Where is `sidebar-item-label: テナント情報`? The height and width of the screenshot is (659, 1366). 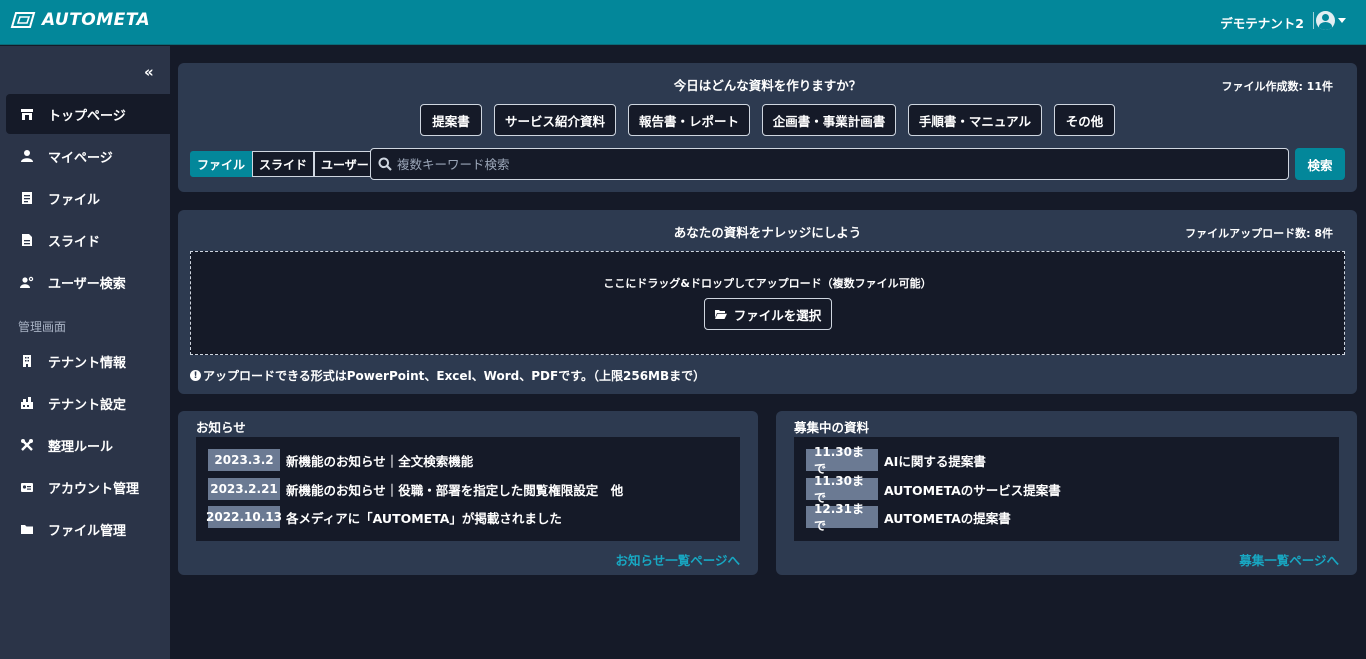
sidebar-item-label: テナント情報 is located at coordinates (87, 363).